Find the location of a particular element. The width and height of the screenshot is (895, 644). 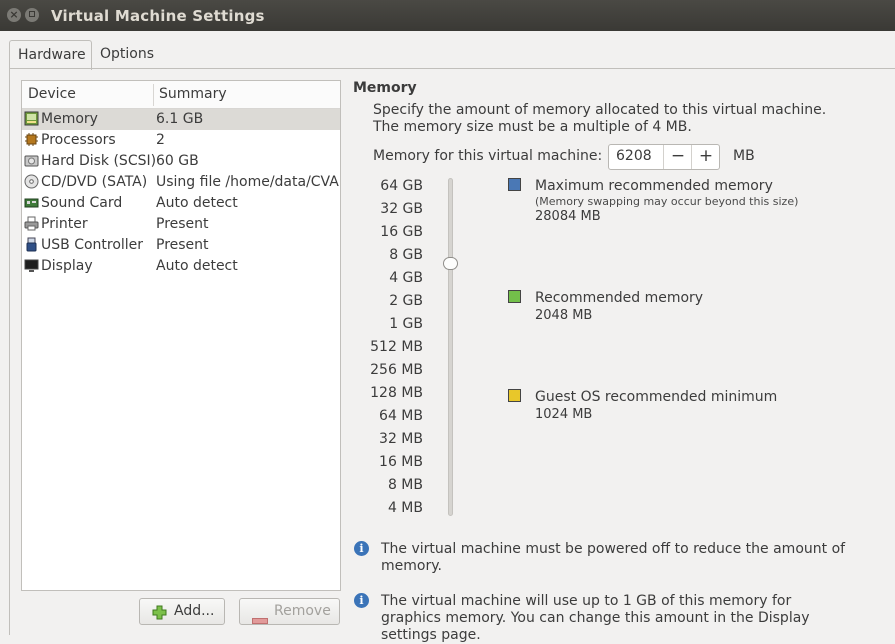

tab-options: Options is located at coordinates (131, 54).